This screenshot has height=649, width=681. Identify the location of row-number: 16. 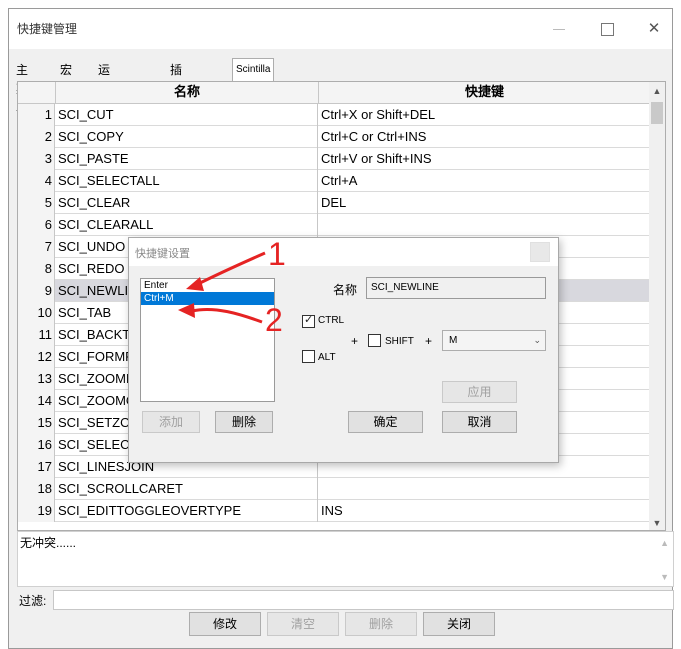
(36, 445).